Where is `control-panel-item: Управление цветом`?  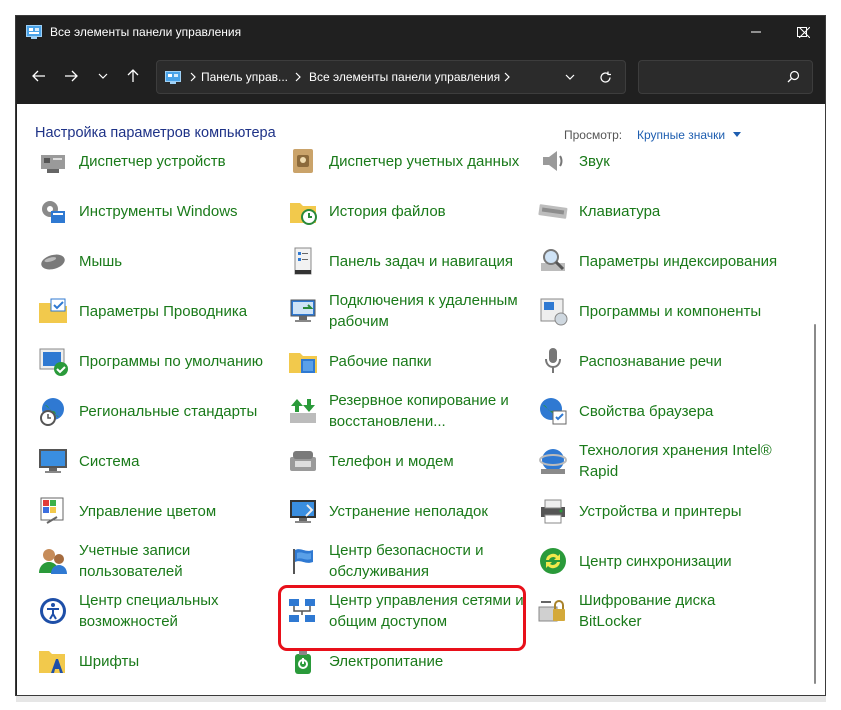 control-panel-item: Управление цветом is located at coordinates (157, 511).